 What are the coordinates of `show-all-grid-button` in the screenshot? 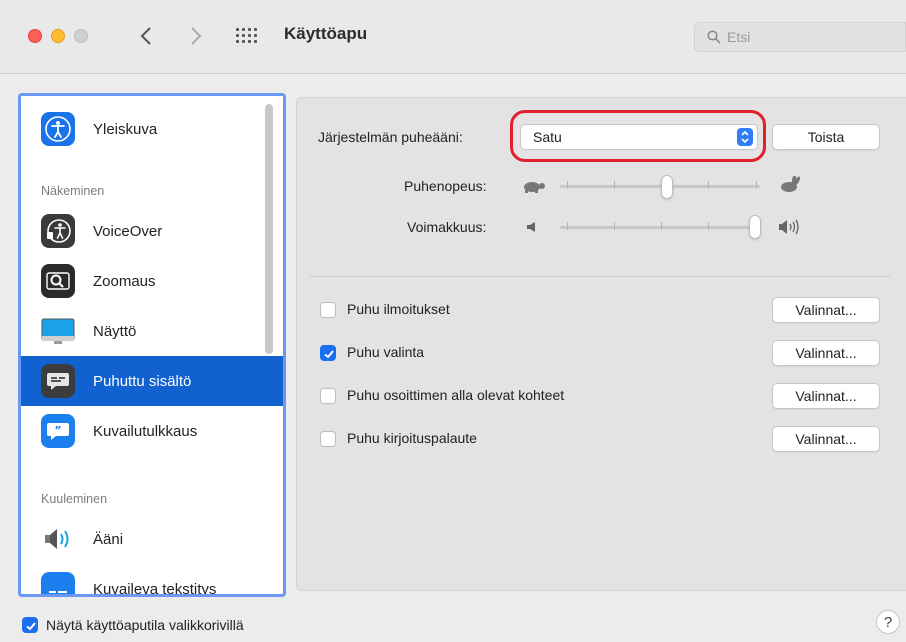 It's located at (247, 36).